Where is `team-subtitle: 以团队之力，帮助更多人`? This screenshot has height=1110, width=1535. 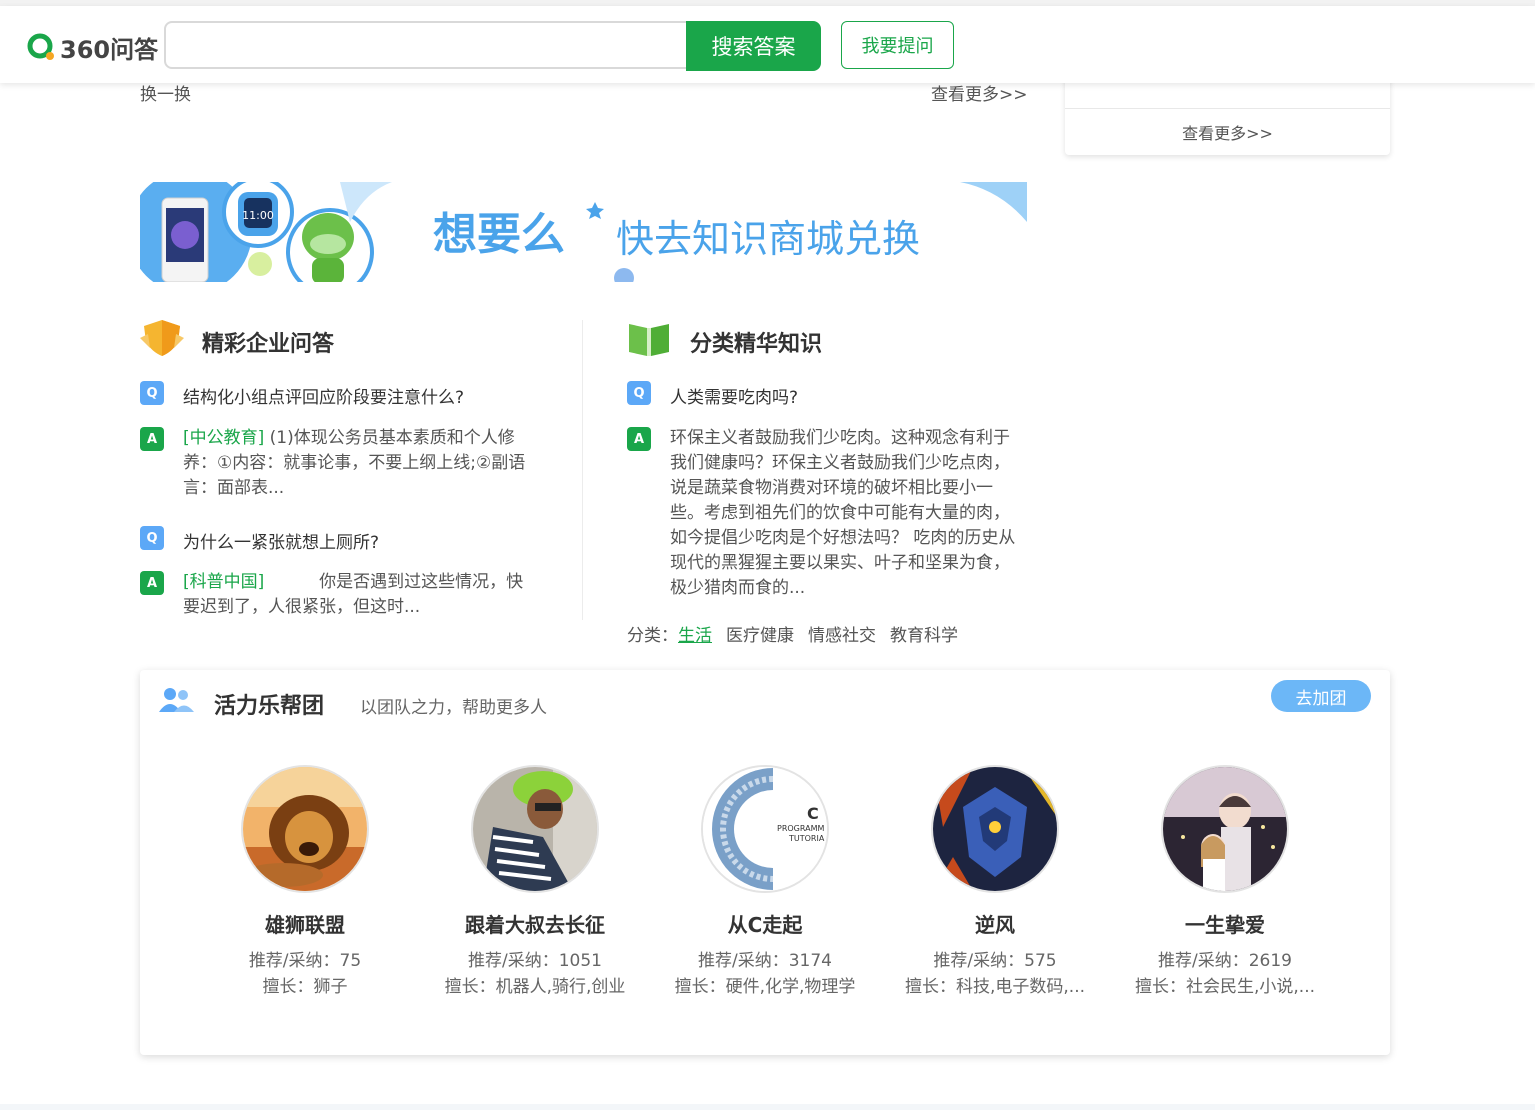
team-subtitle: 以团队之力，帮助更多人 is located at coordinates (453, 708).